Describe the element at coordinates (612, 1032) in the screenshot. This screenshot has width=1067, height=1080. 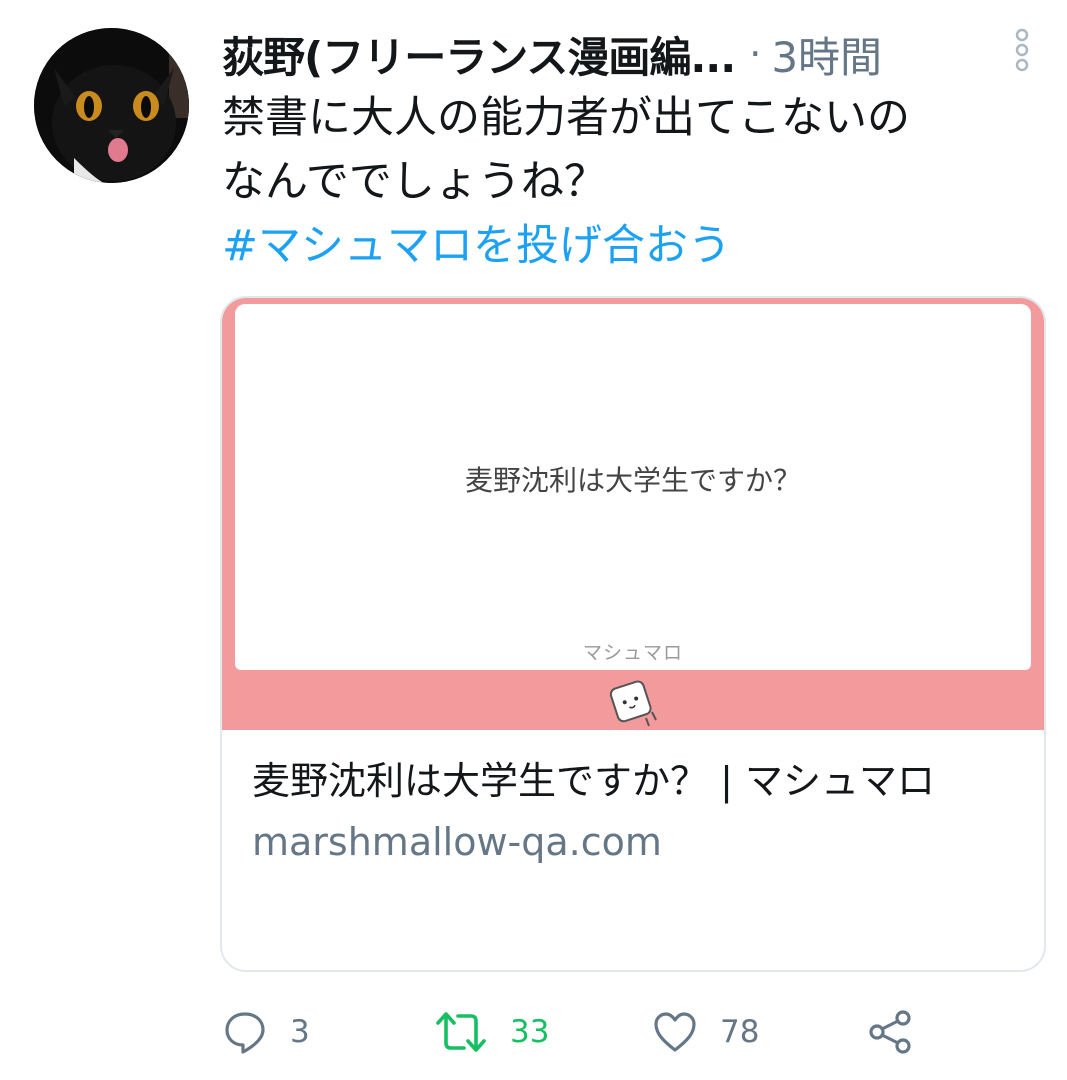
I see `tweet-actions: 3 33 78` at that location.